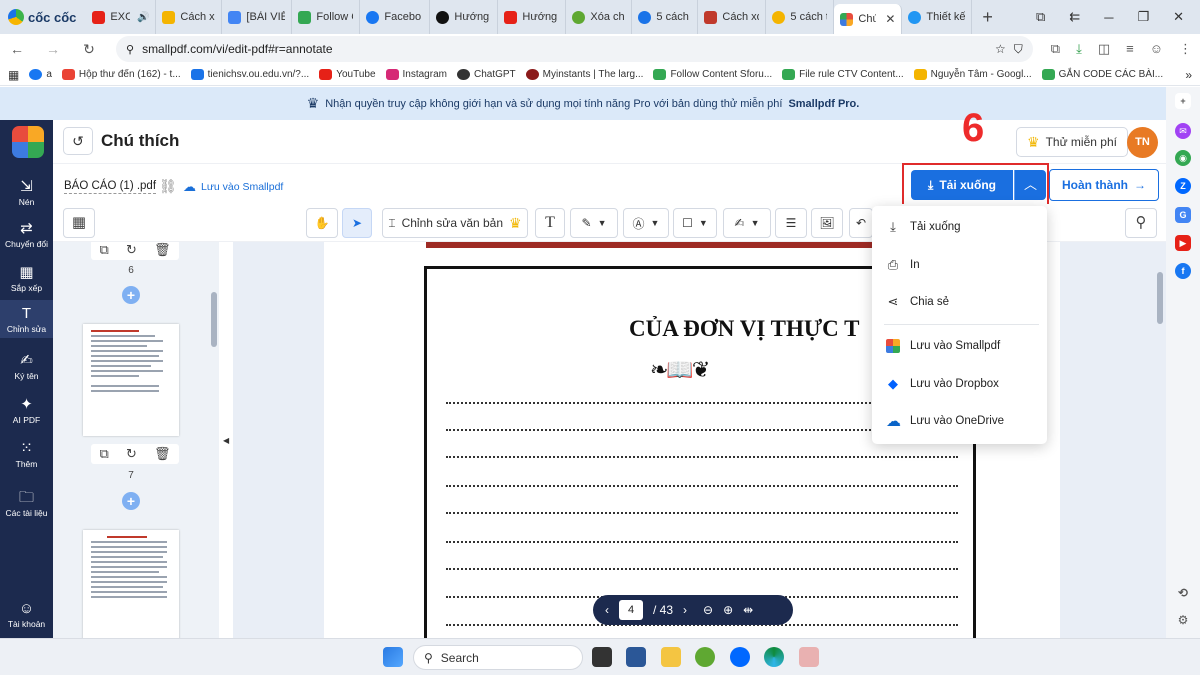 This screenshot has width=1200, height=675. I want to click on rail-item-sign: ✍ Ký tên, so click(26, 367).